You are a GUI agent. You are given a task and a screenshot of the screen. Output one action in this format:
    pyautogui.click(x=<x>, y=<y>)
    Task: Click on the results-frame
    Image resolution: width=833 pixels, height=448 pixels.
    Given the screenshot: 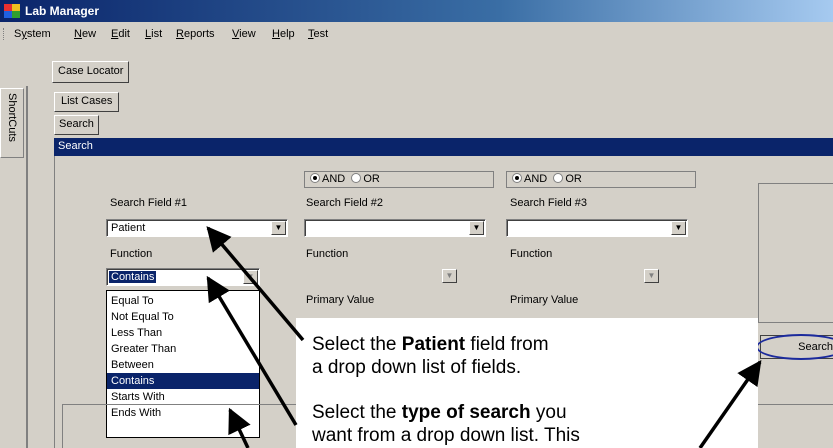 What is the action you would take?
    pyautogui.click(x=795, y=253)
    